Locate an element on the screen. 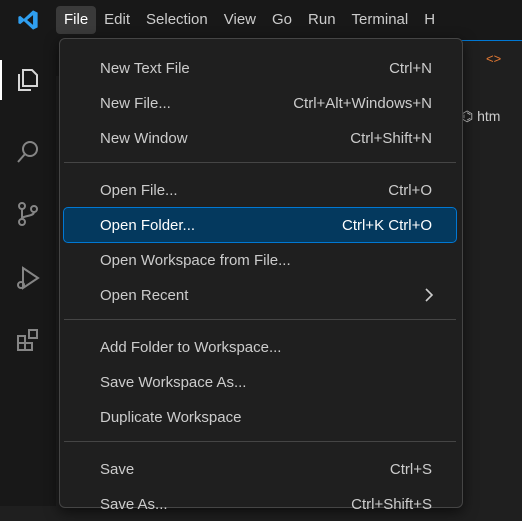  menu-item-label: New Text File is located at coordinates (145, 68).